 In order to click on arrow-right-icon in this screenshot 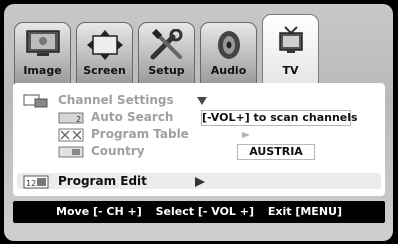, I will do `click(246, 135)`.